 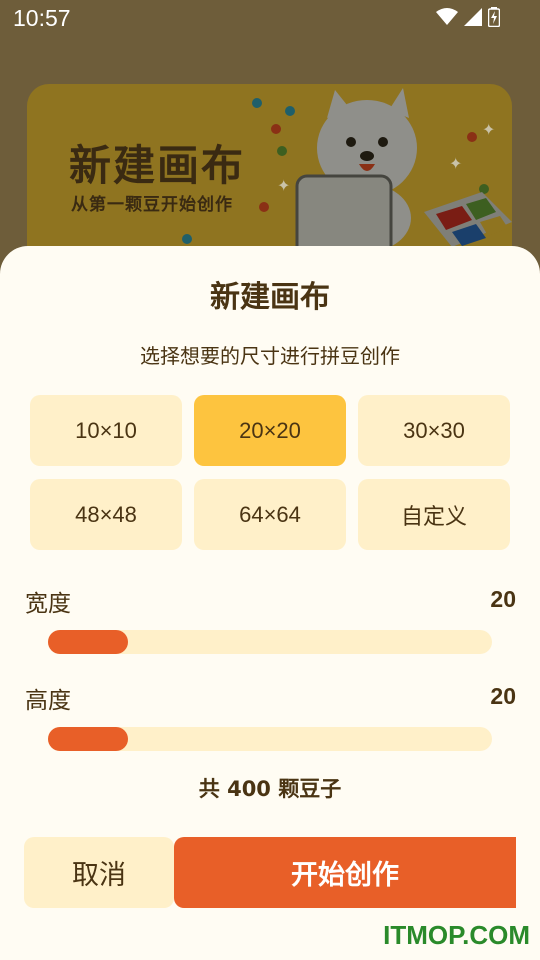 What do you see at coordinates (270, 739) in the screenshot?
I see `height-slider` at bounding box center [270, 739].